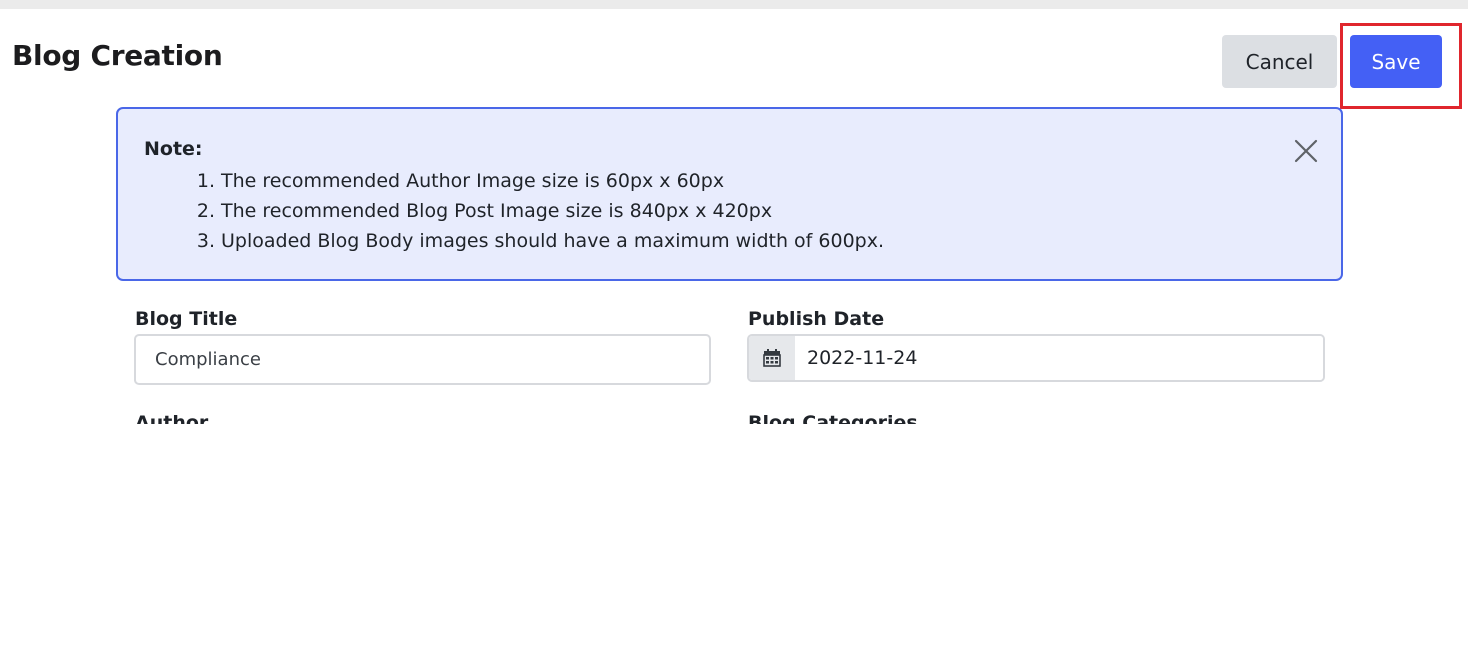 The image size is (1468, 648). What do you see at coordinates (186, 319) in the screenshot?
I see `blog-title-label: Blog Title` at bounding box center [186, 319].